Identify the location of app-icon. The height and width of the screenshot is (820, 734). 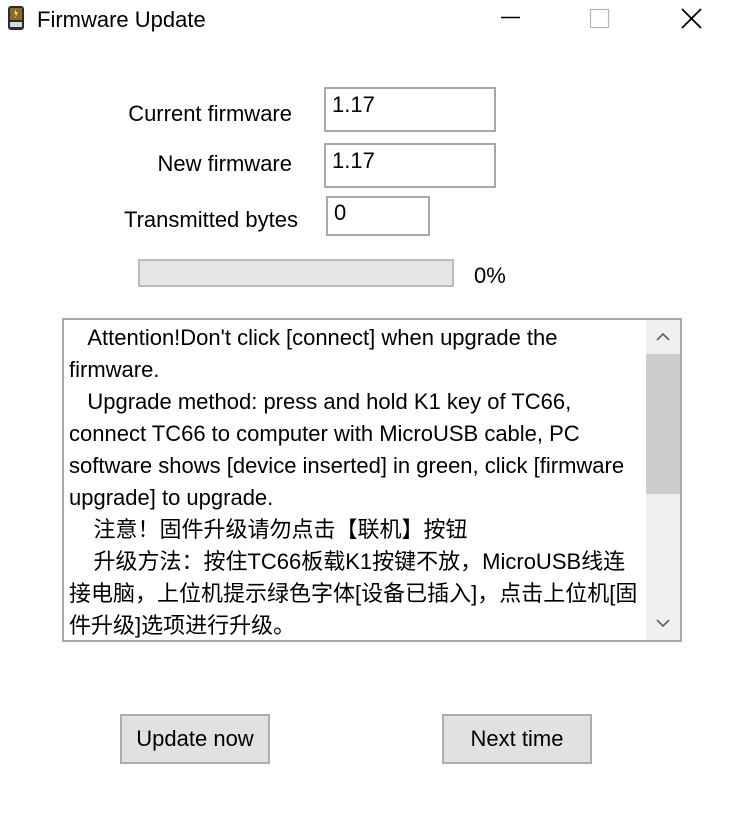
(16, 18).